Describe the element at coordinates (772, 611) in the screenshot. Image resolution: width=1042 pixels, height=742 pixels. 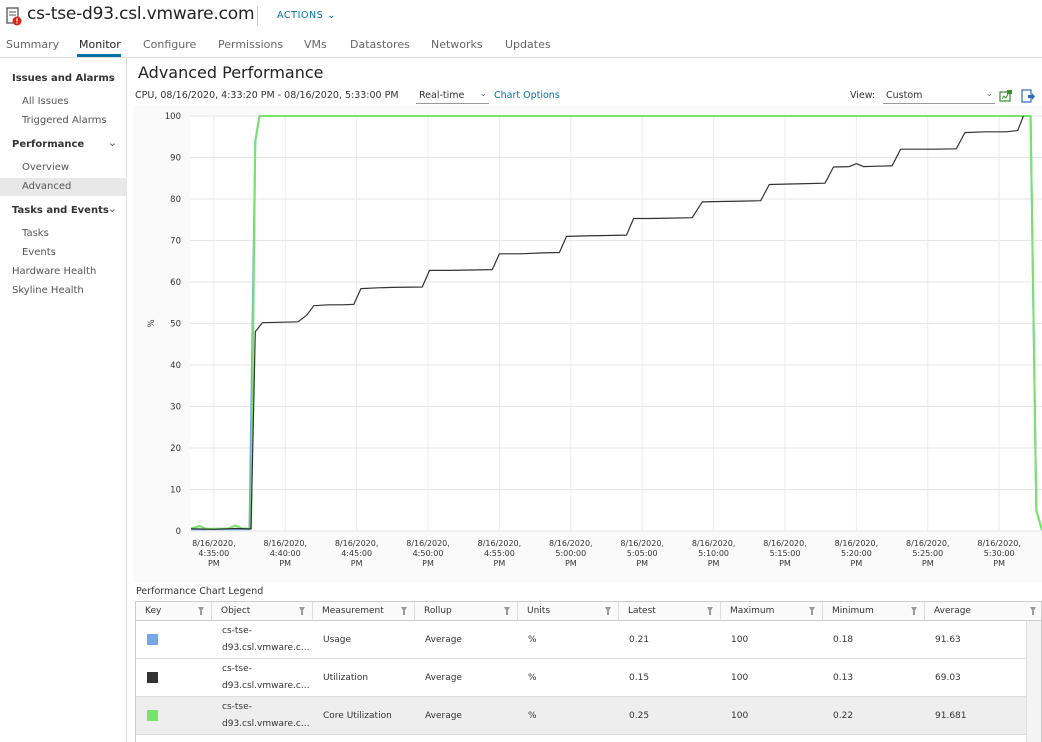
I see `column-header-maximum: Maximum` at that location.